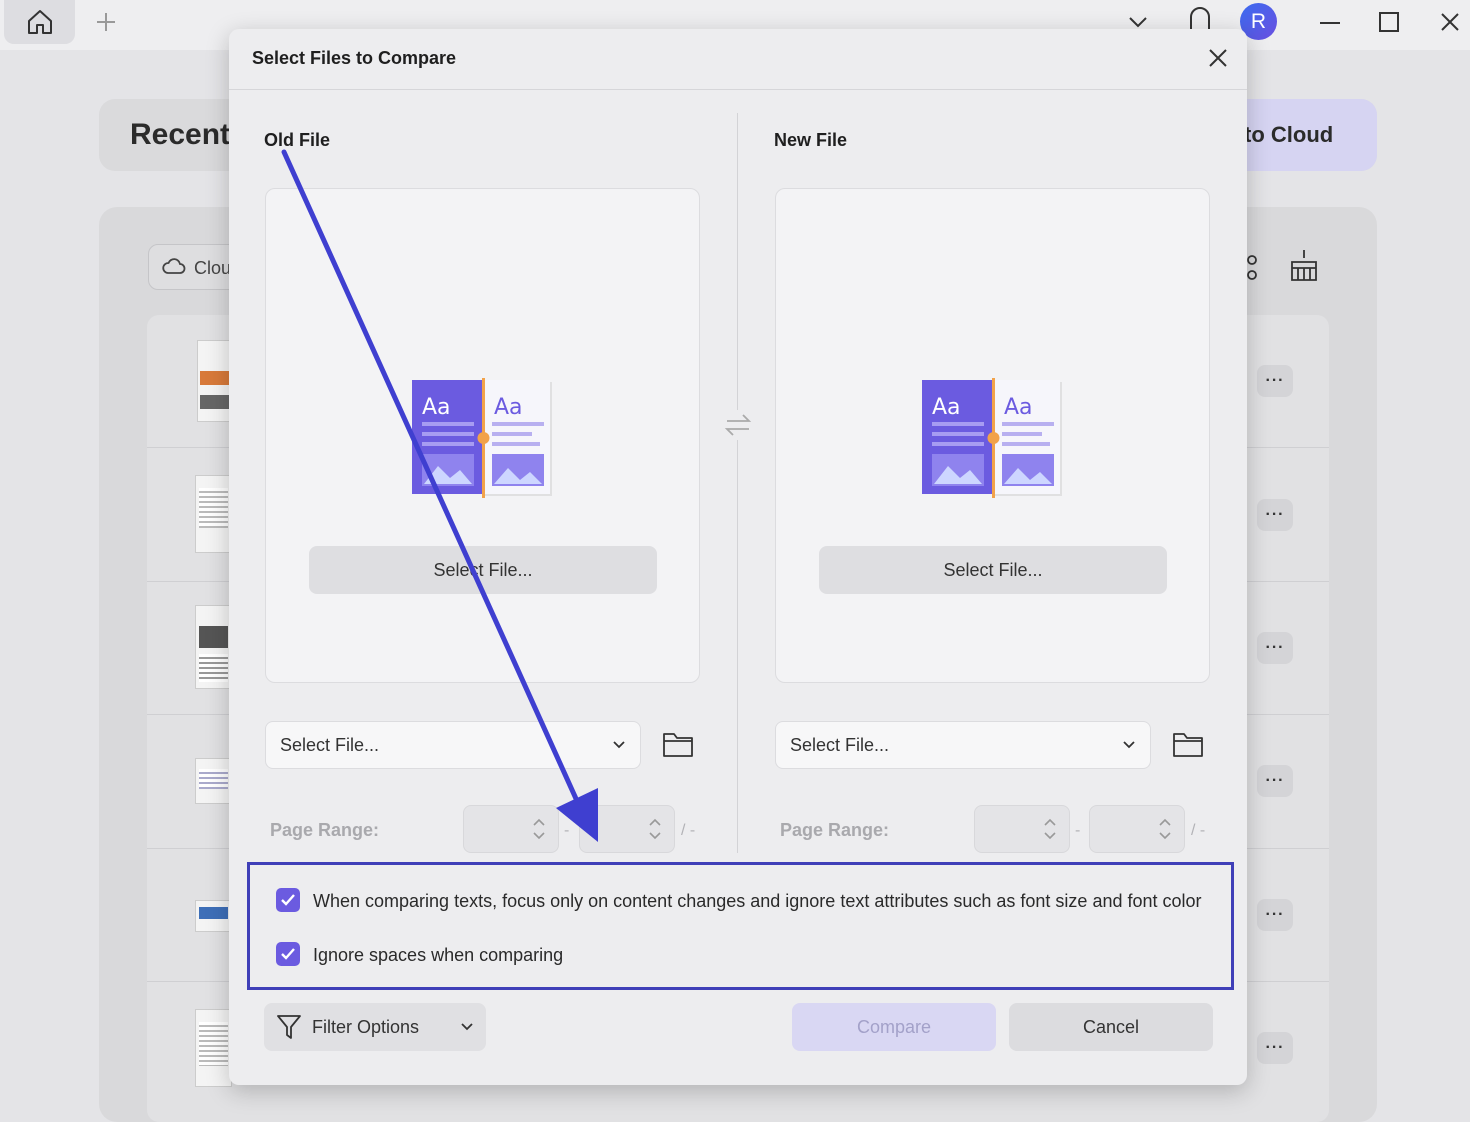 The image size is (1470, 1122). Describe the element at coordinates (688, 830) in the screenshot. I see `old-page-total: / -` at that location.